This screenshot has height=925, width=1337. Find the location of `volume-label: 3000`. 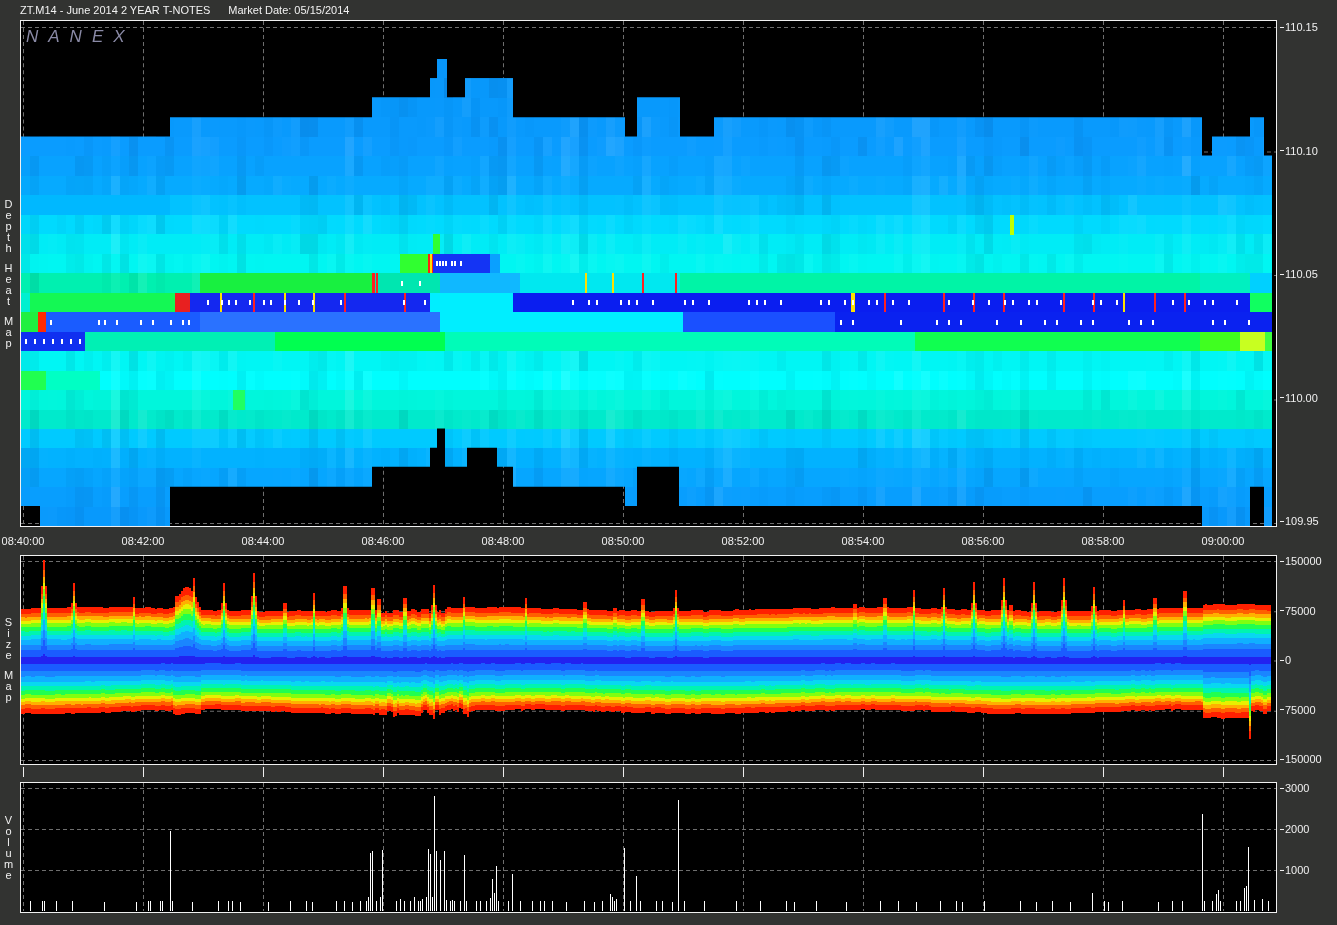

volume-label: 3000 is located at coordinates (1297, 788).